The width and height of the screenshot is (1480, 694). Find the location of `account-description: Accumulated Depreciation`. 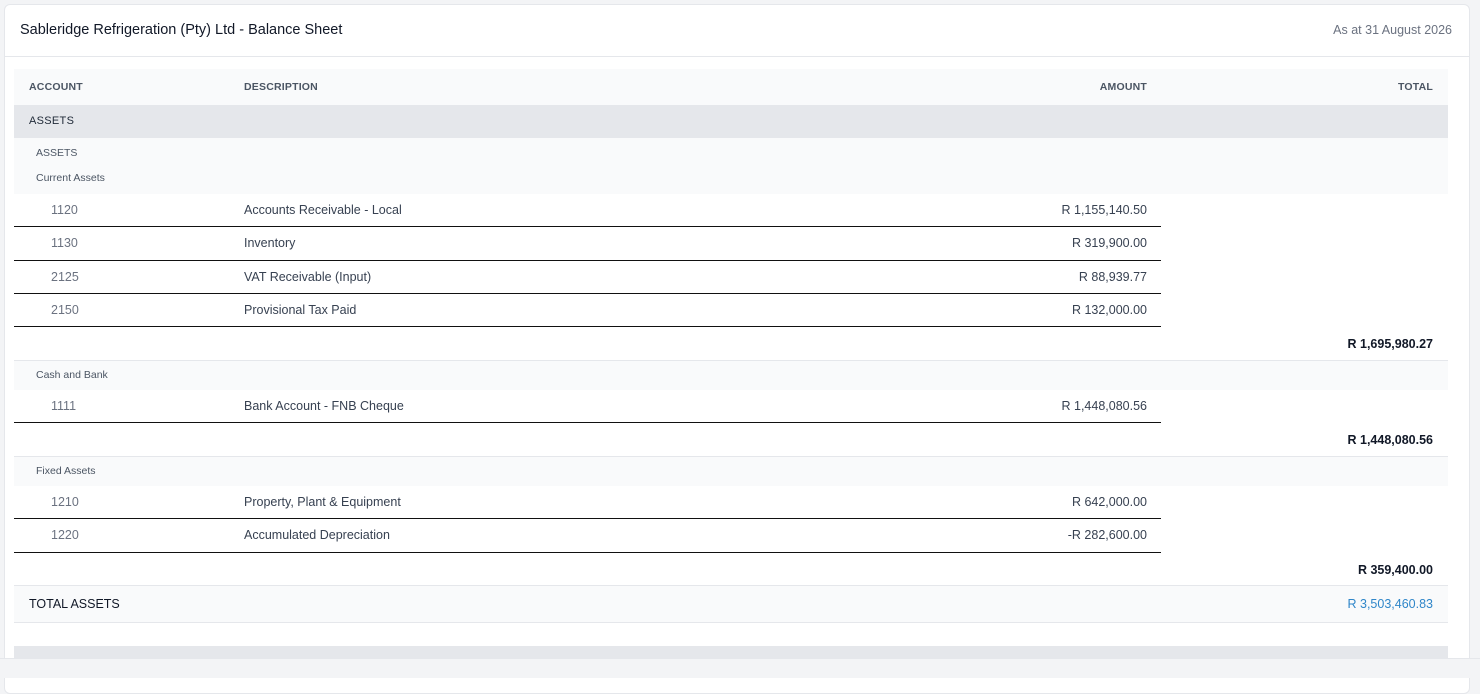

account-description: Accumulated Depreciation is located at coordinates (317, 535).